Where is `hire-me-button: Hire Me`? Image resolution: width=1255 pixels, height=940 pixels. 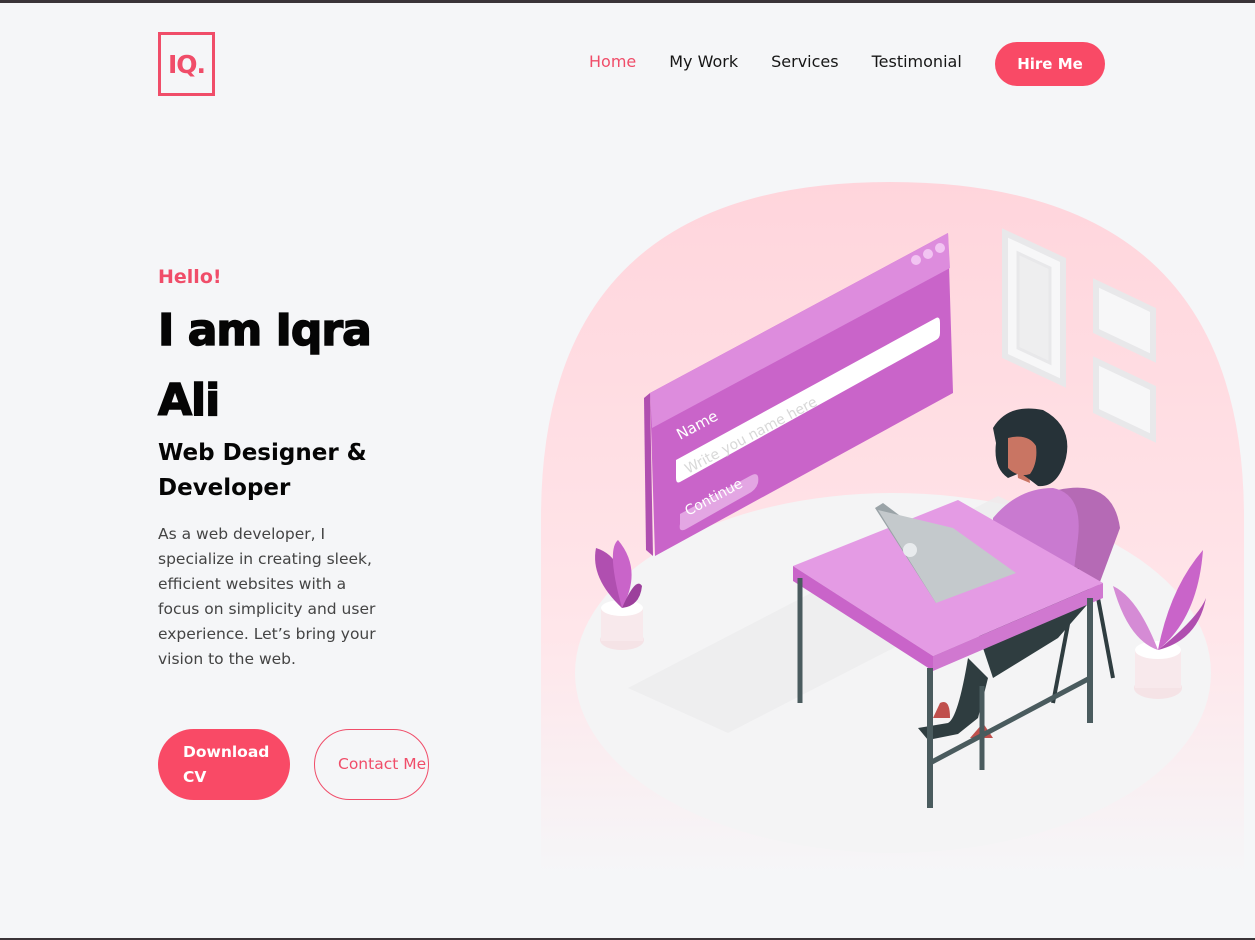 hire-me-button: Hire Me is located at coordinates (1050, 64).